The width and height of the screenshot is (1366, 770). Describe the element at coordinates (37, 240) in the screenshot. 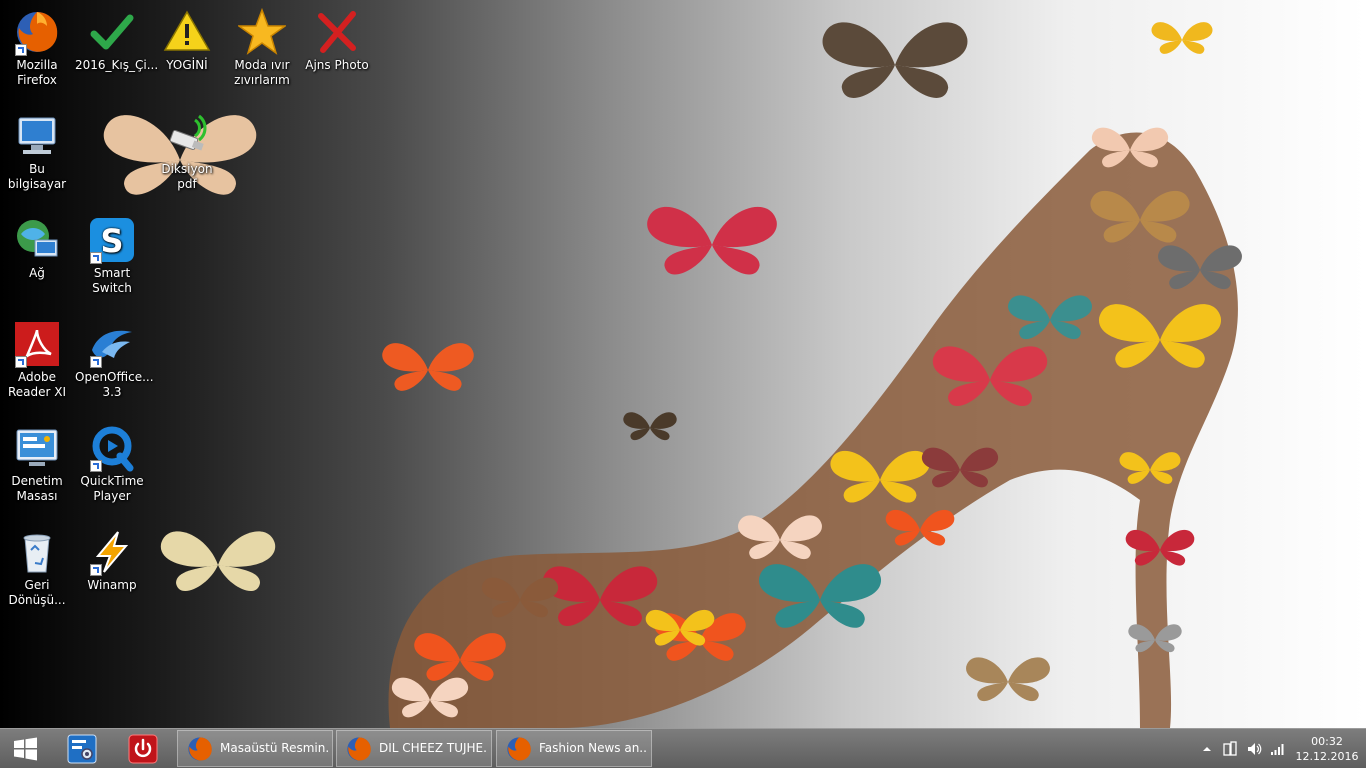

I see `network-icon` at that location.